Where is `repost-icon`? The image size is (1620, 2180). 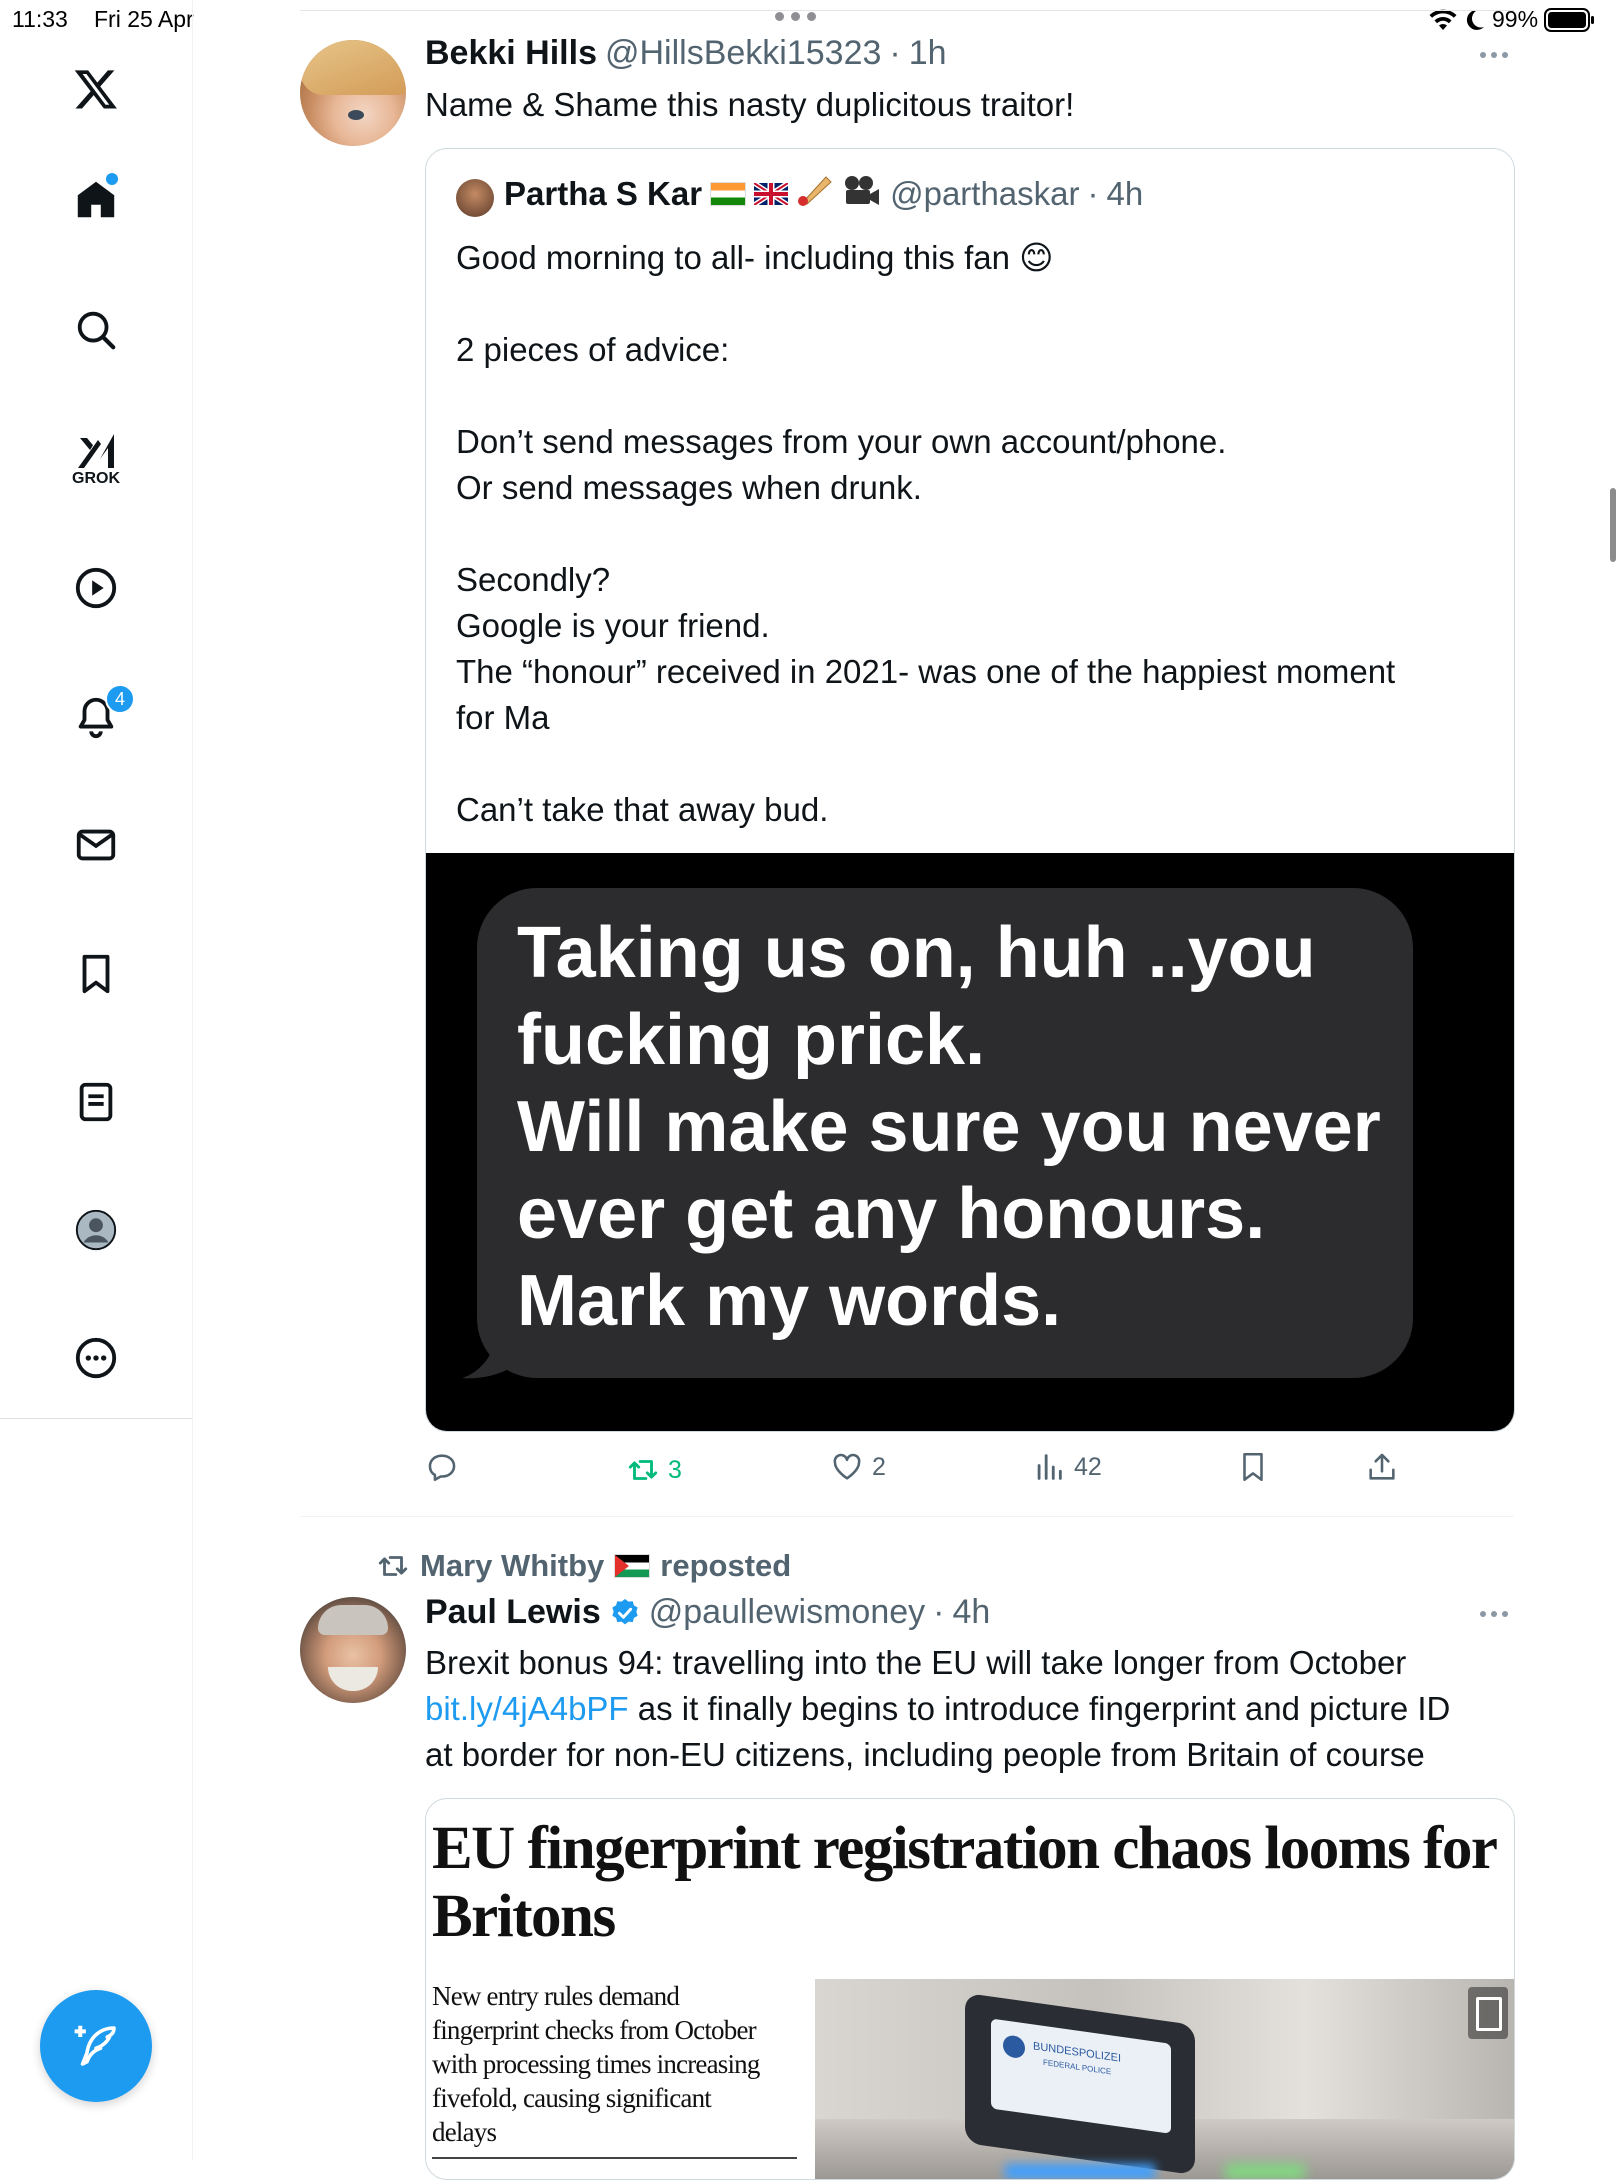
repost-icon is located at coordinates (393, 1566).